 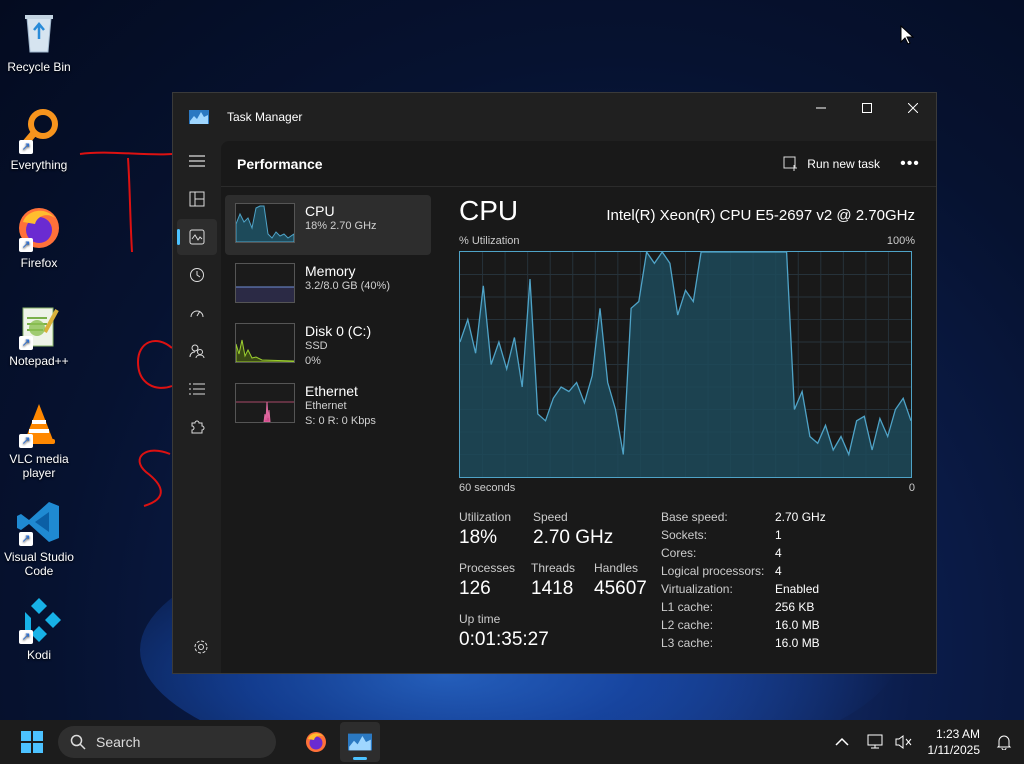 What do you see at coordinates (797, 589) in the screenshot?
I see `prop-value: Enabled` at bounding box center [797, 589].